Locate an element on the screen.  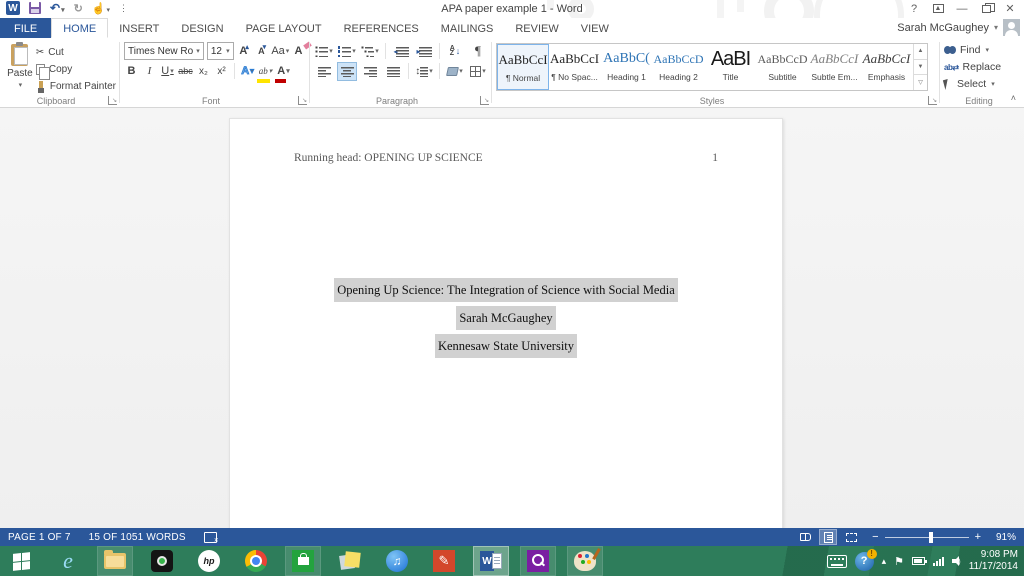
scroll-down-icon: ▼ is located at coordinates (920, 68).